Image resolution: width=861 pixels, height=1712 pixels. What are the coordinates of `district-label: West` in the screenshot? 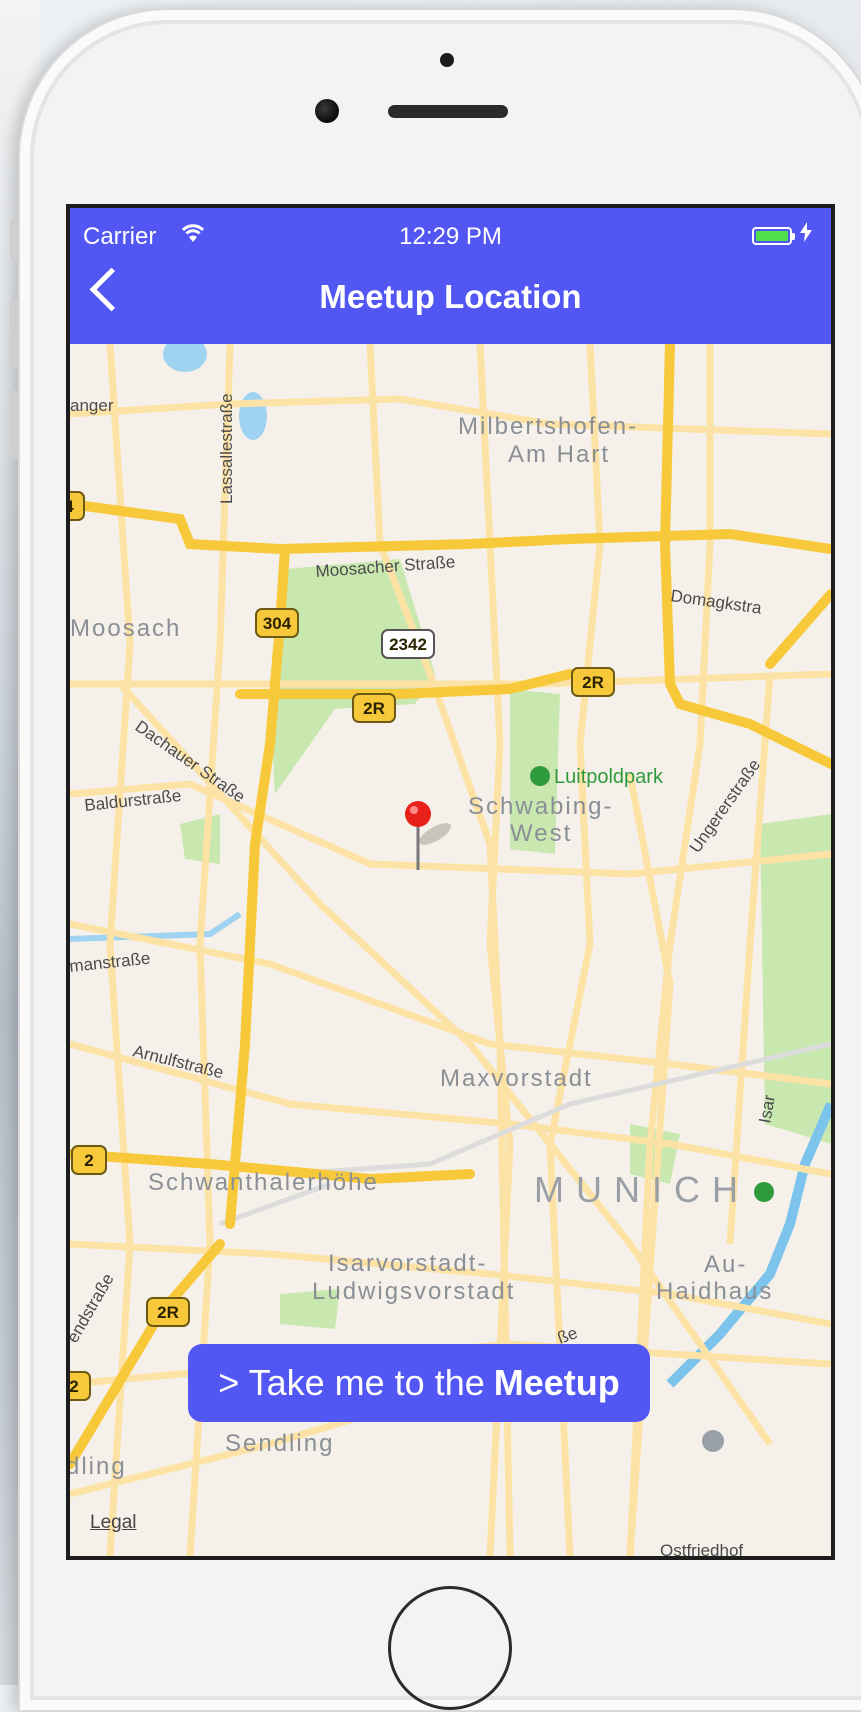 It's located at (541, 833).